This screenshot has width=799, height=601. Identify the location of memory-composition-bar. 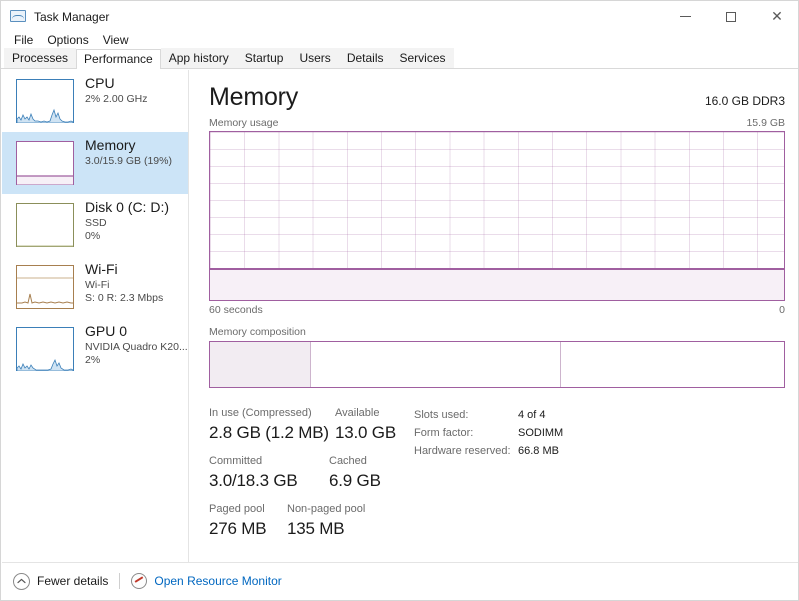
(497, 364).